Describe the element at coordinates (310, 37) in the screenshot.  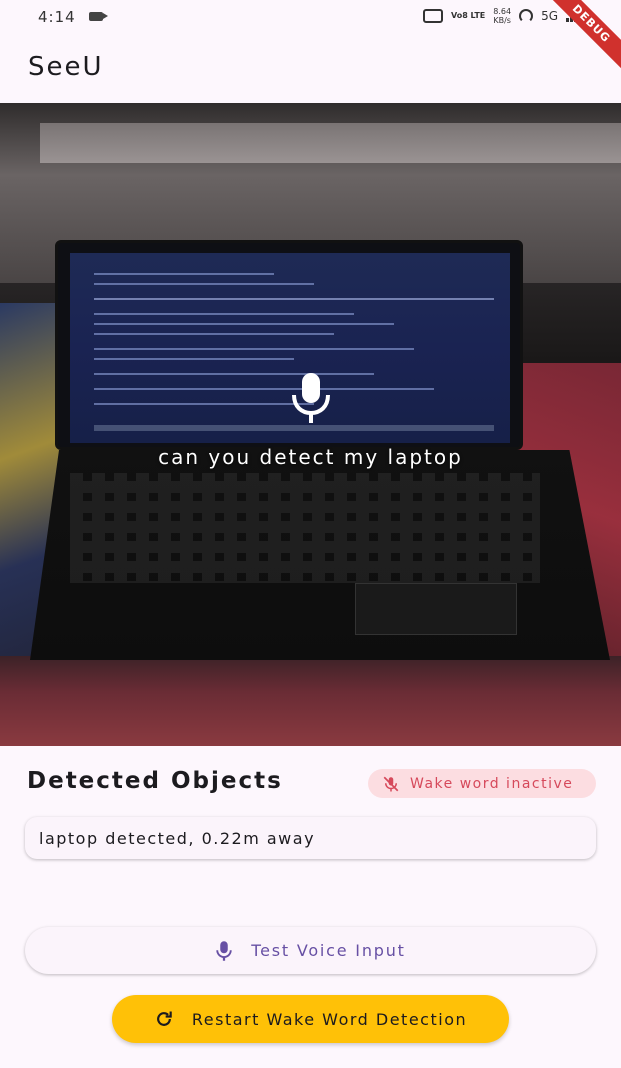
I see `status-bar: 4:14 Vo8 LTE 8.64 KB/s 5G DEBUG` at that location.